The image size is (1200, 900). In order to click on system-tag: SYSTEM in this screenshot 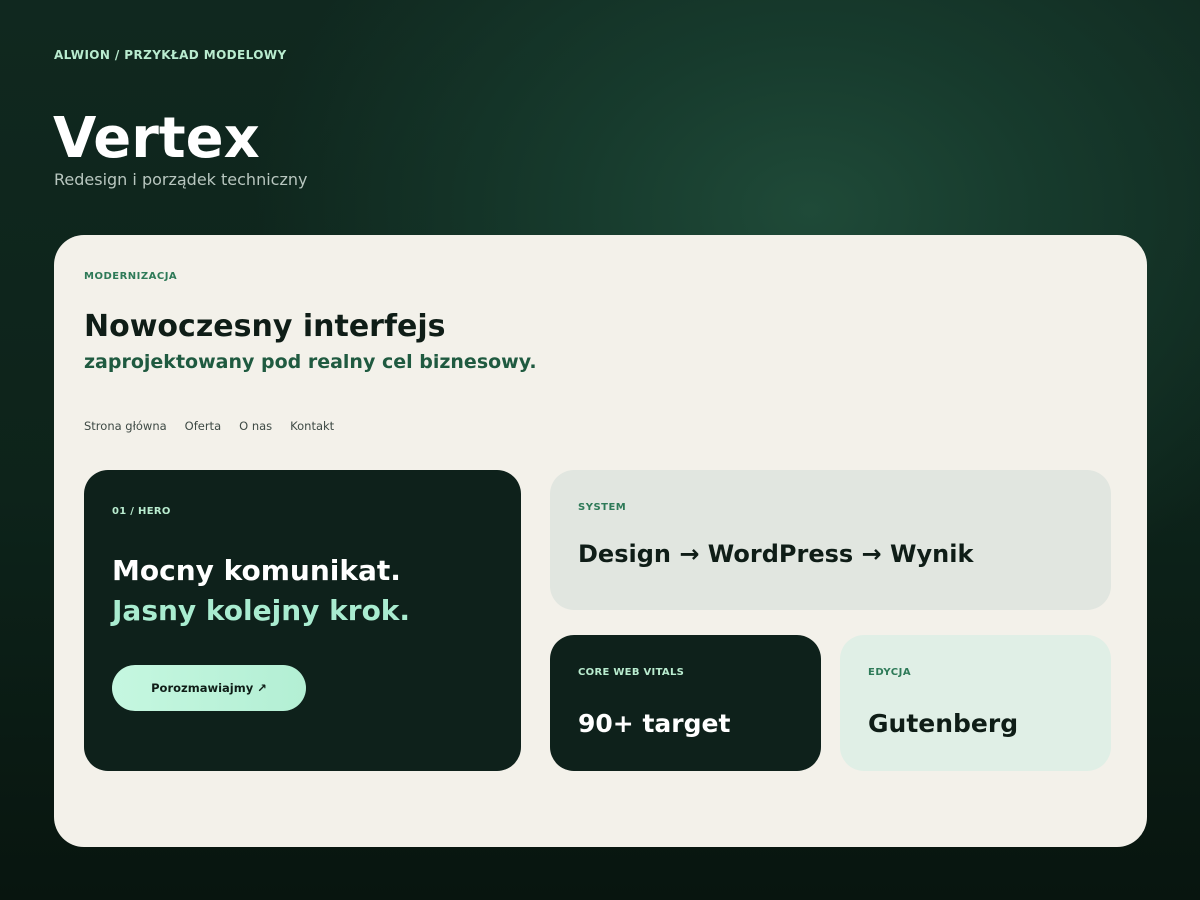, I will do `click(602, 507)`.